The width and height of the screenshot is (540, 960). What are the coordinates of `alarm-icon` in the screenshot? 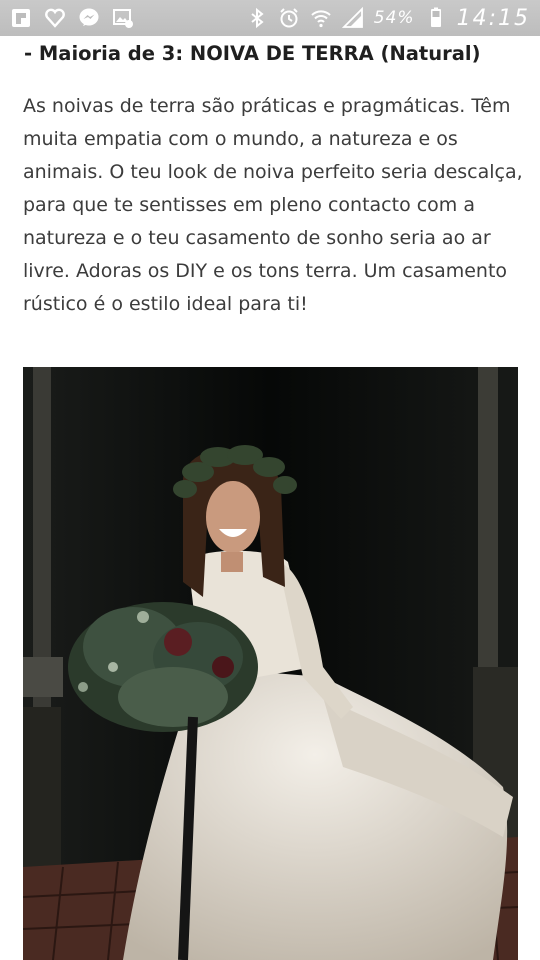 It's located at (289, 18).